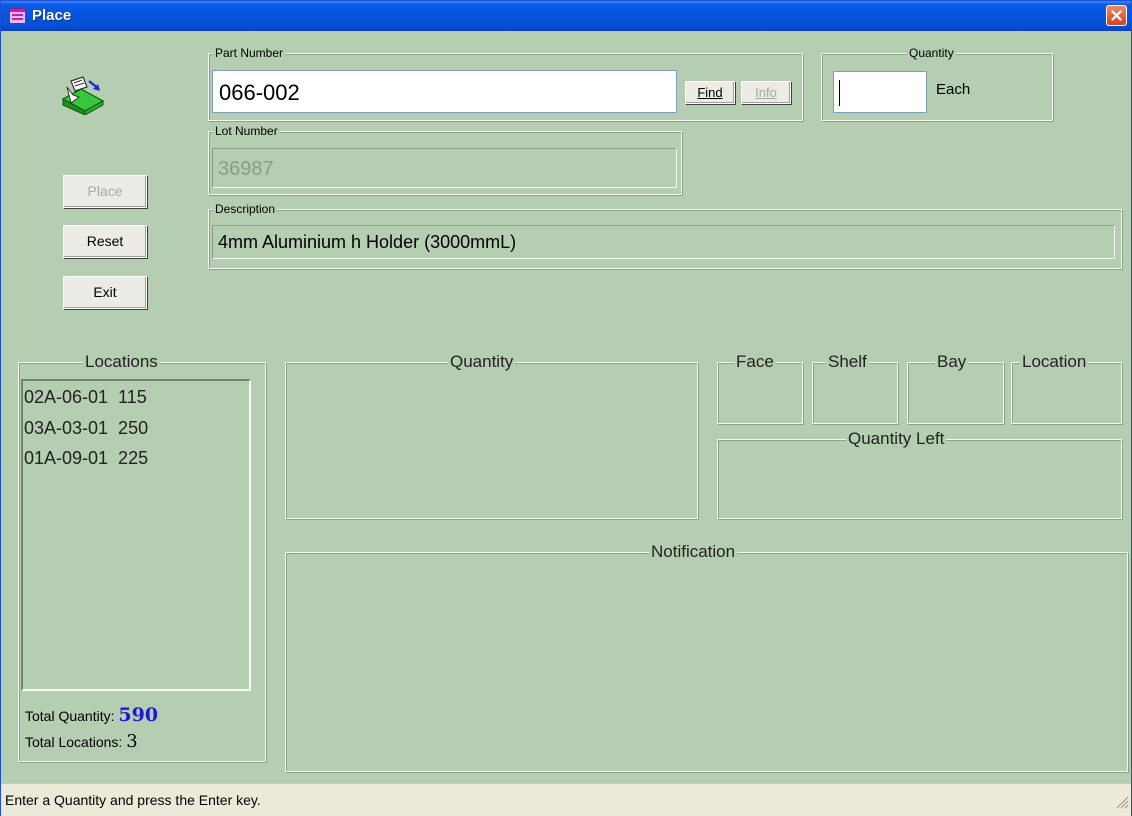  Describe the element at coordinates (259, 92) in the screenshot. I see `part-number-value: 066-002` at that location.